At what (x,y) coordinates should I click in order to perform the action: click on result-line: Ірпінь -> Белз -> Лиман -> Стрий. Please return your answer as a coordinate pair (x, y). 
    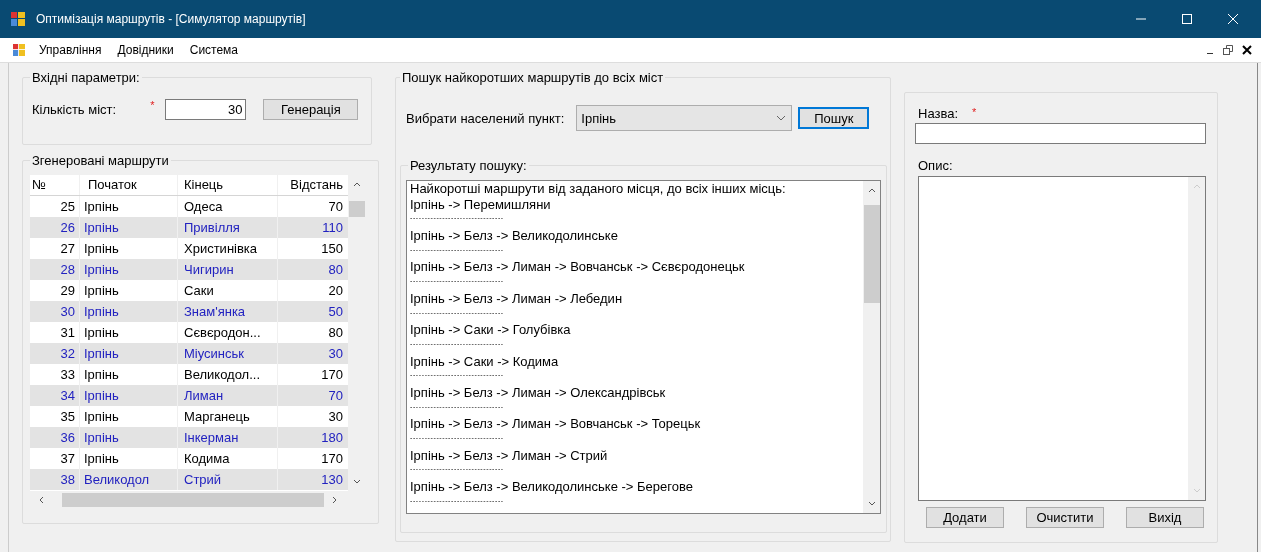
    Looking at the image, I should click on (509, 455).